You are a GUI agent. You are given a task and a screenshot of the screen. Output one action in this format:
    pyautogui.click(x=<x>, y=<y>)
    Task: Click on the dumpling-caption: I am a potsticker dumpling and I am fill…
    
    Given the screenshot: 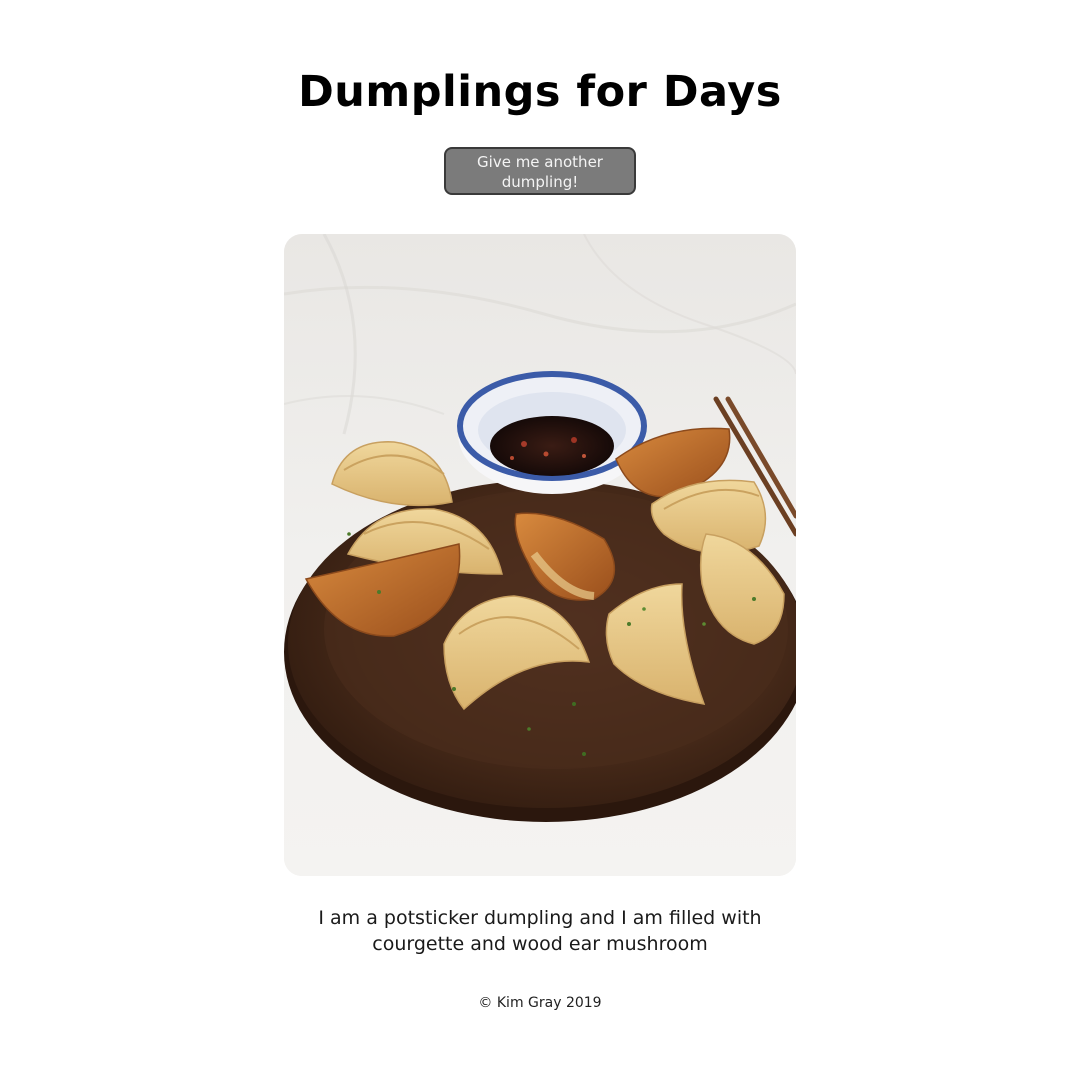 What is the action you would take?
    pyautogui.click(x=540, y=931)
    